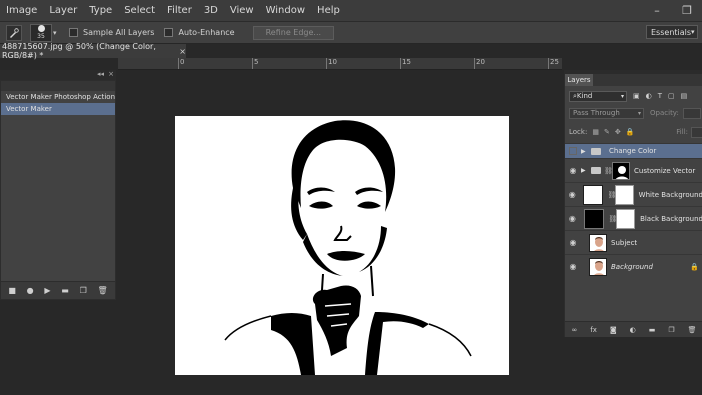 This screenshot has height=395, width=702. Describe the element at coordinates (58, 109) in the screenshot. I see `action-item: Vector Maker` at that location.